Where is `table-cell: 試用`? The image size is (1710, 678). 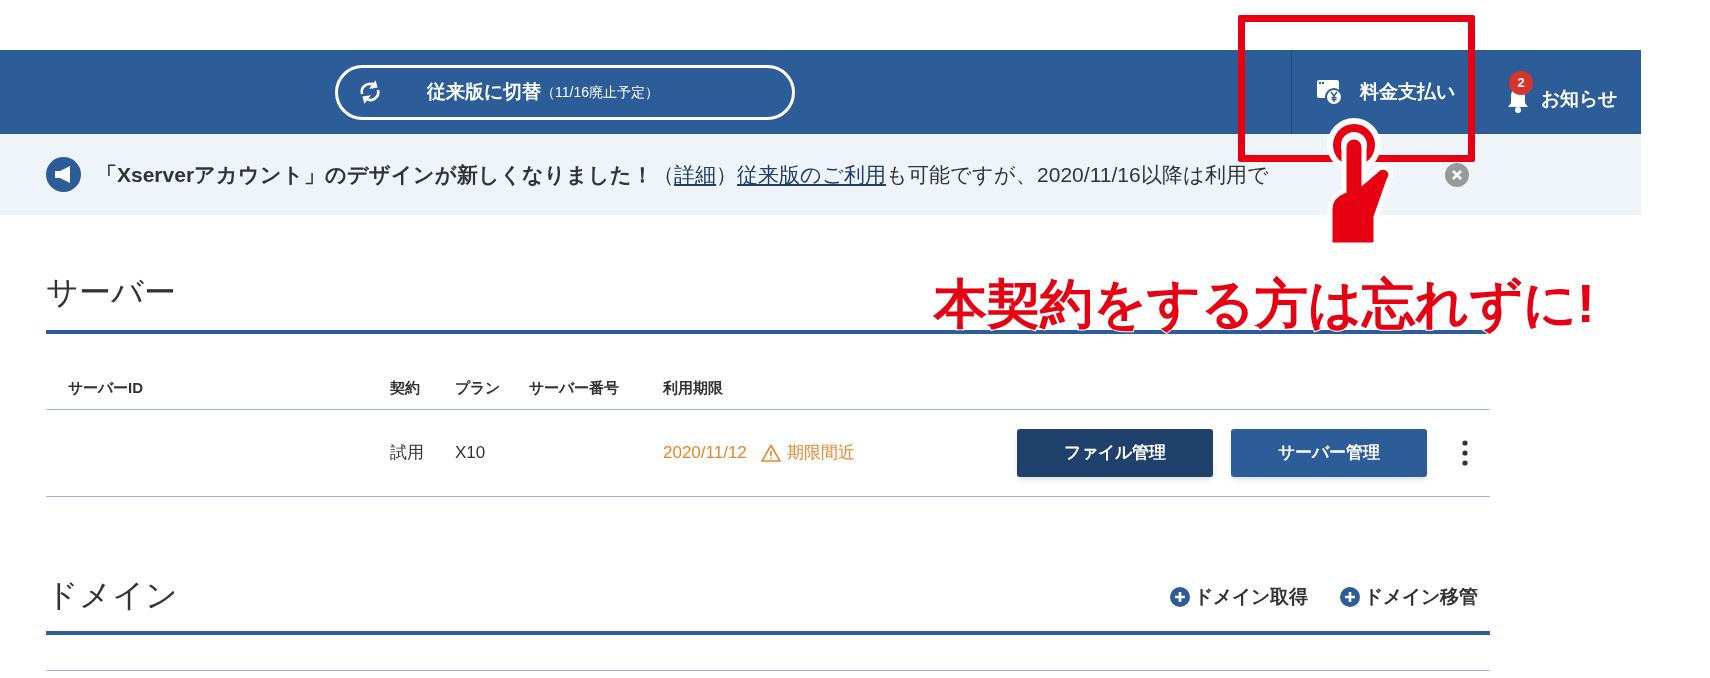
table-cell: 試用 is located at coordinates (407, 453).